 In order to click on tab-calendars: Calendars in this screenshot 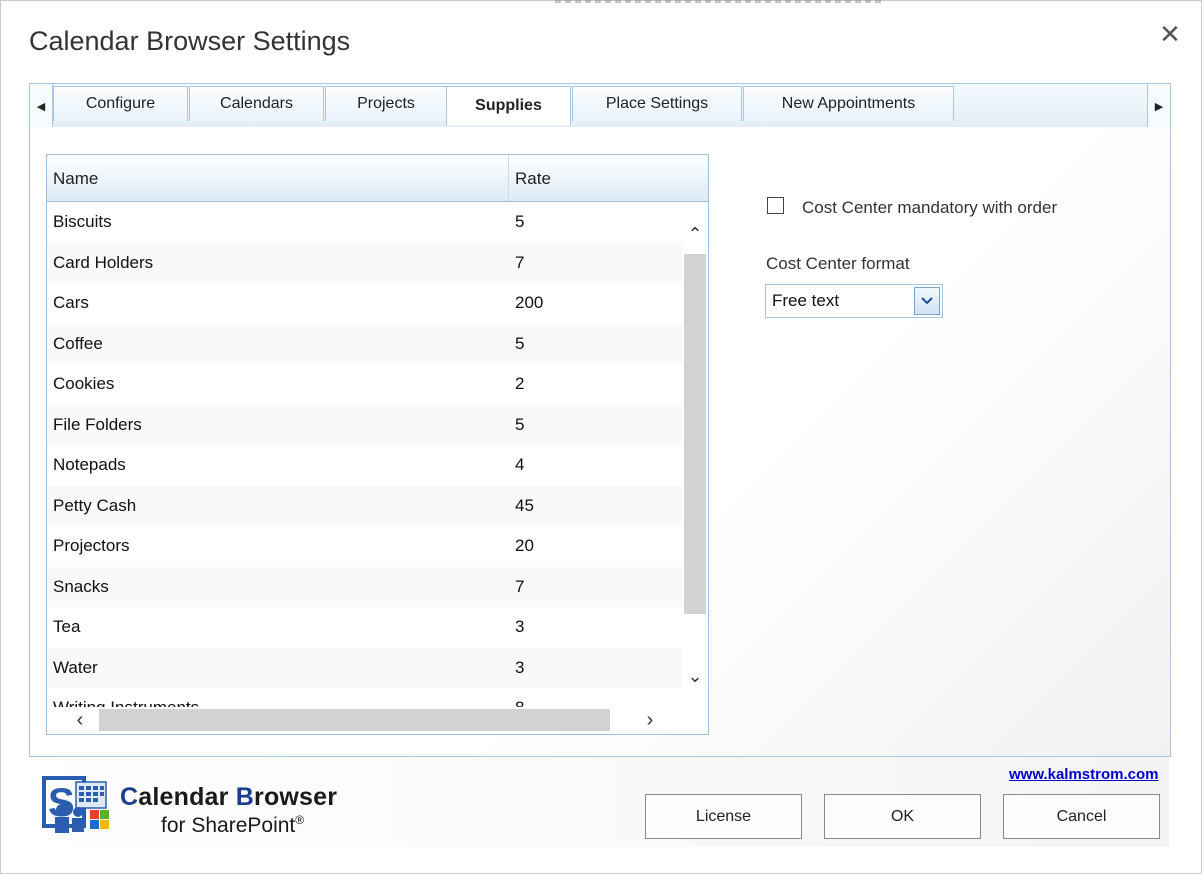, I will do `click(256, 103)`.